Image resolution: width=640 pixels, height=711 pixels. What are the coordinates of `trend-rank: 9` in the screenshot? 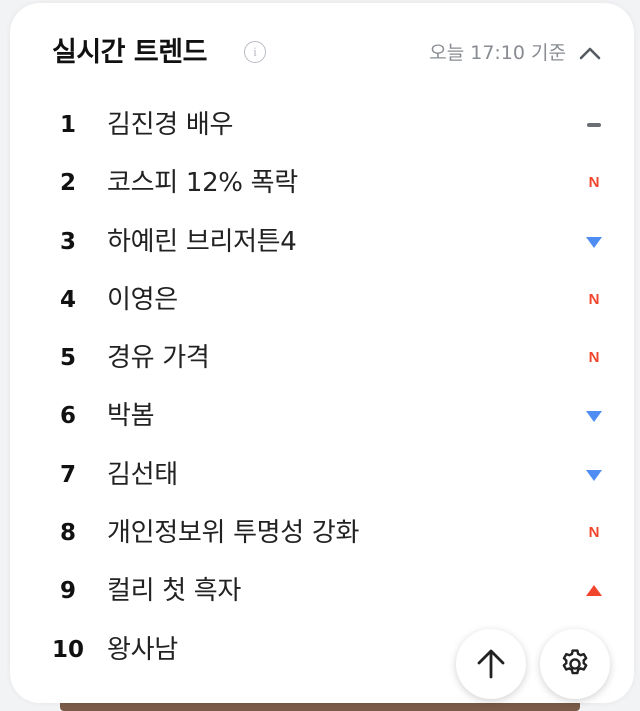 It's located at (67, 591).